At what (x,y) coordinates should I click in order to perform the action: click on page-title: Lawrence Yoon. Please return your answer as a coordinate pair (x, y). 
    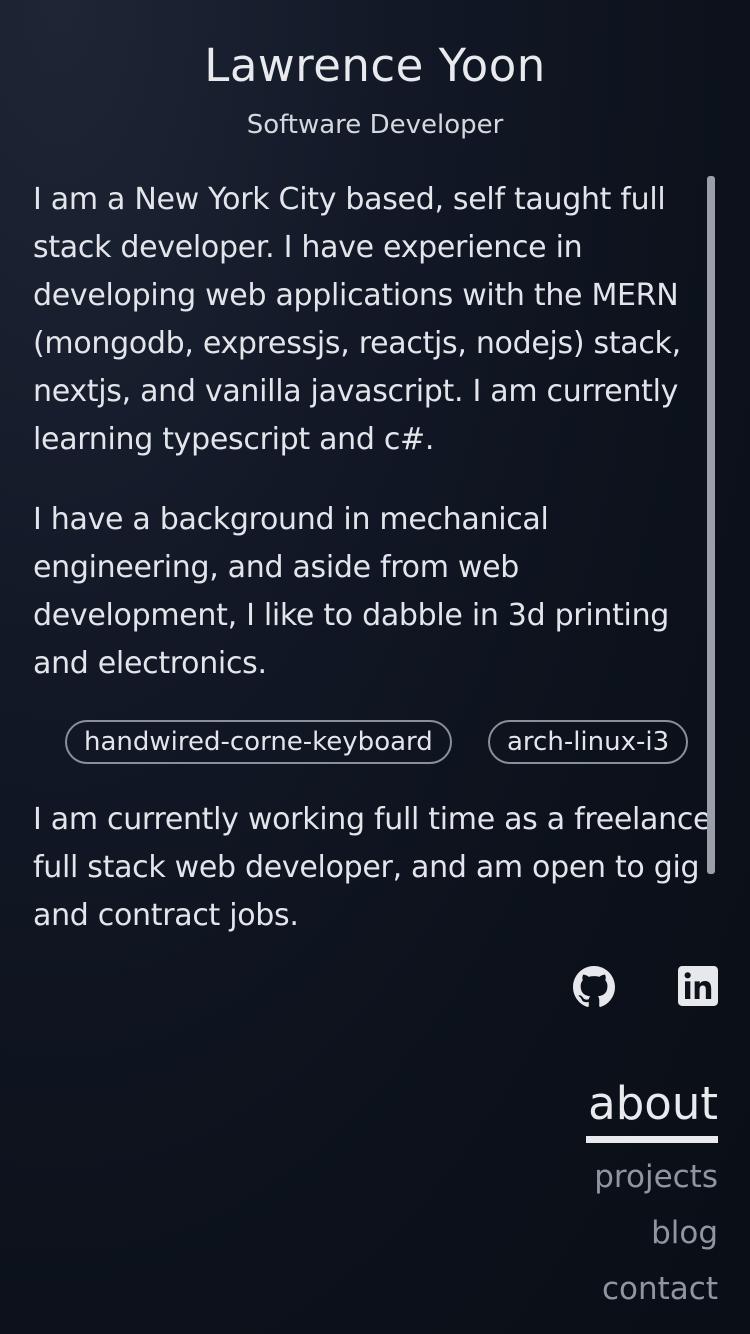
    Looking at the image, I should click on (375, 65).